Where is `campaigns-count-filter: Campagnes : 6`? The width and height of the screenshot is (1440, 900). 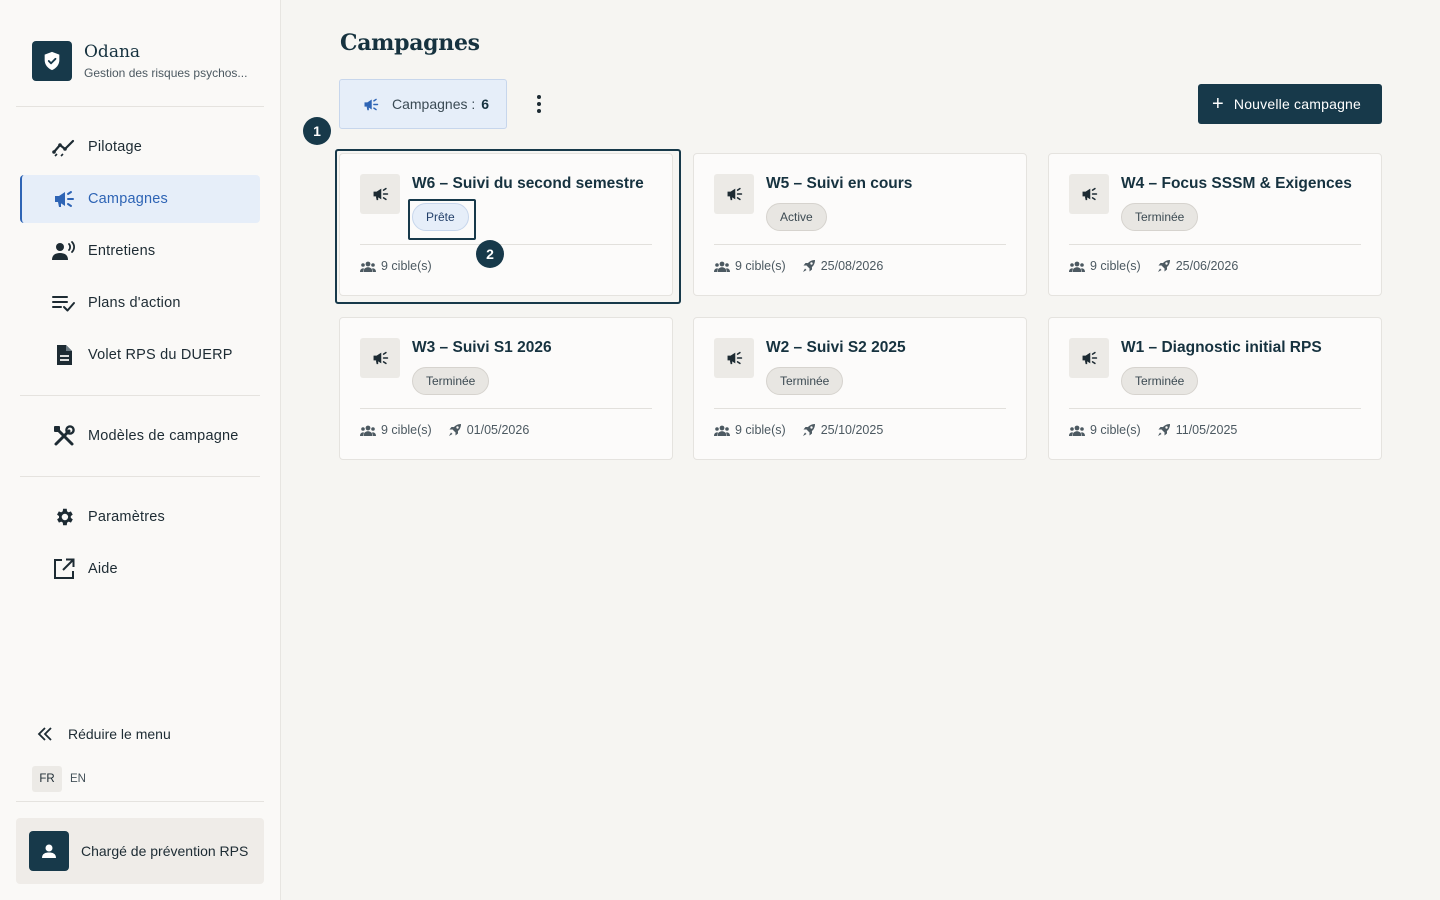
campaigns-count-filter: Campagnes : 6 is located at coordinates (423, 104).